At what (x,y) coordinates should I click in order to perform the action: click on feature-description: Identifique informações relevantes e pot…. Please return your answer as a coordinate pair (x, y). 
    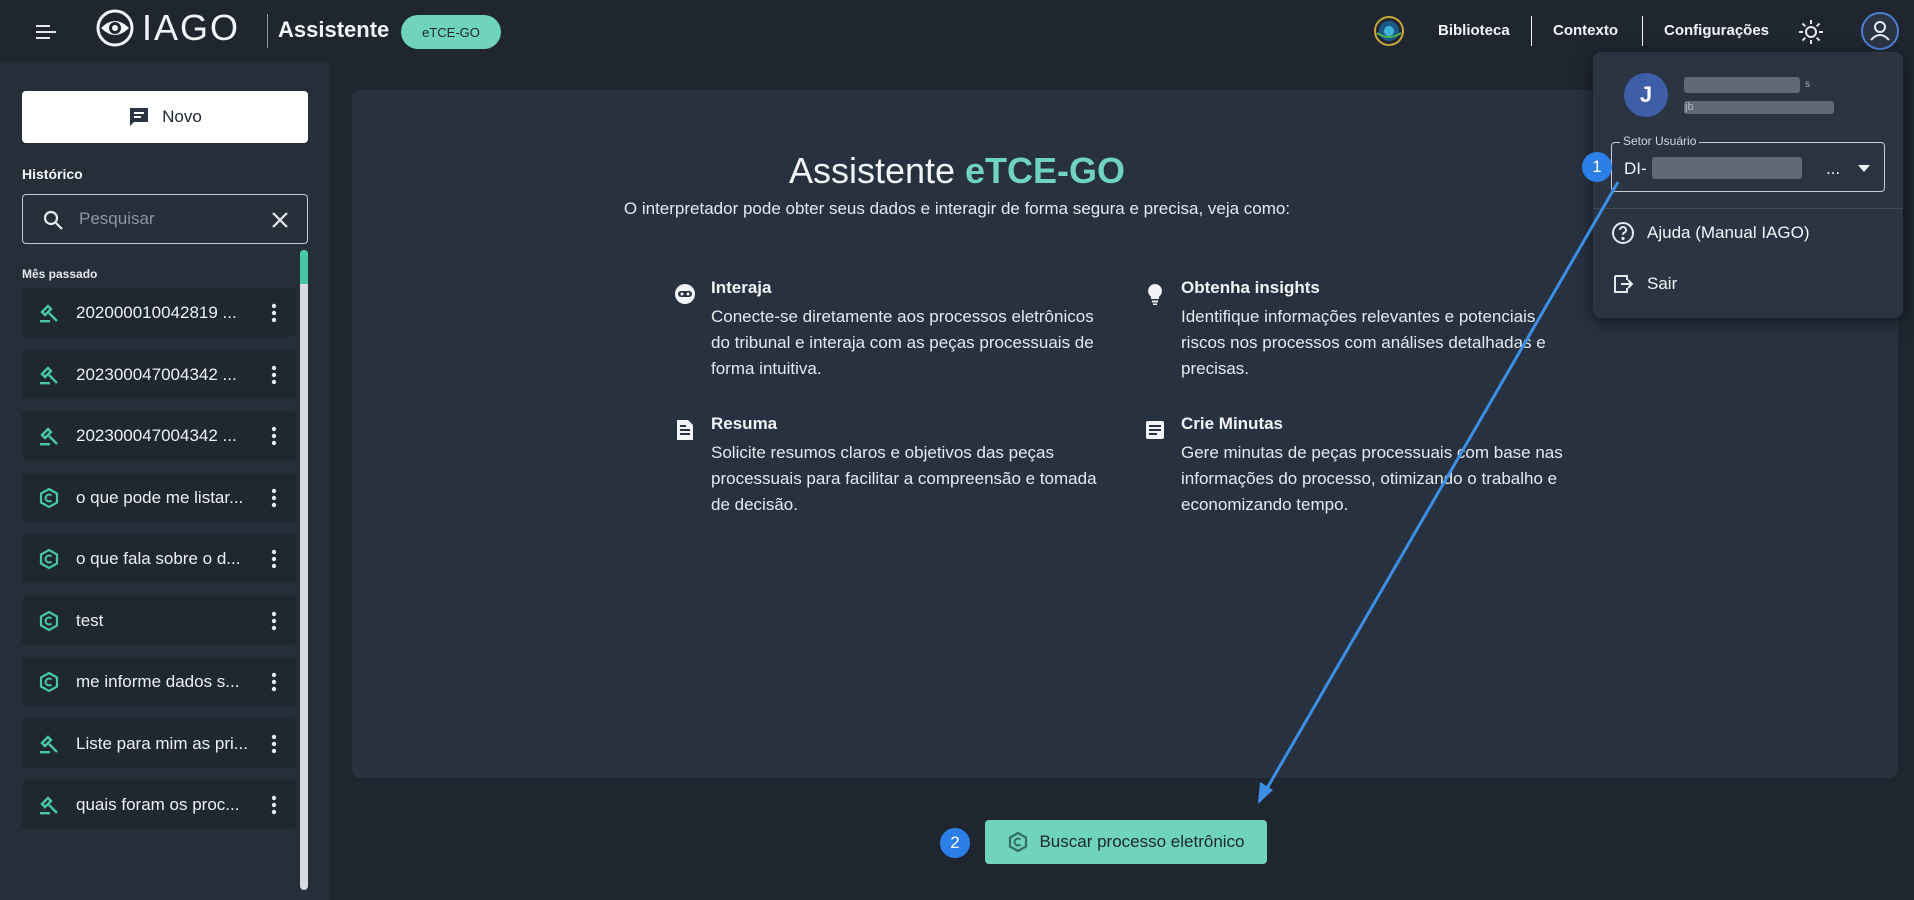
    Looking at the image, I should click on (1363, 342).